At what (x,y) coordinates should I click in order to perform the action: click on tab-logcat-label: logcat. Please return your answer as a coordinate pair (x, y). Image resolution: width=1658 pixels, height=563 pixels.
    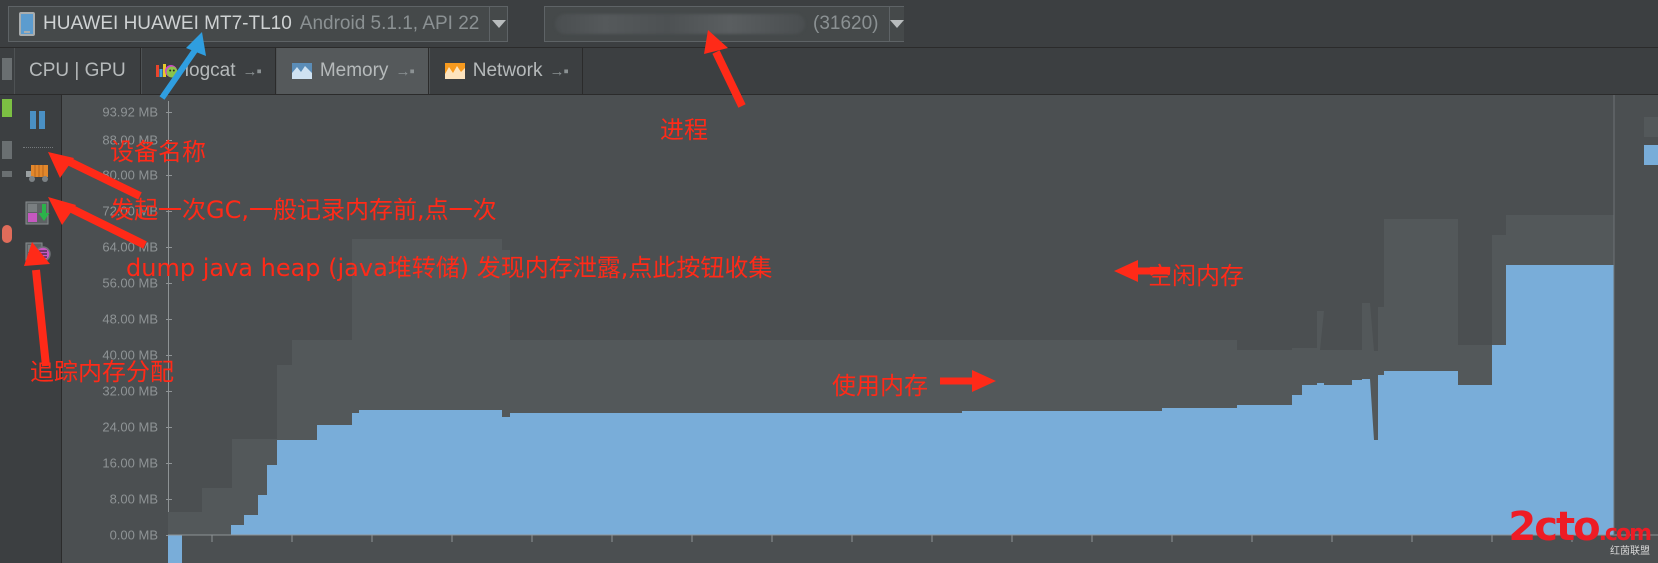
    Looking at the image, I should click on (210, 70).